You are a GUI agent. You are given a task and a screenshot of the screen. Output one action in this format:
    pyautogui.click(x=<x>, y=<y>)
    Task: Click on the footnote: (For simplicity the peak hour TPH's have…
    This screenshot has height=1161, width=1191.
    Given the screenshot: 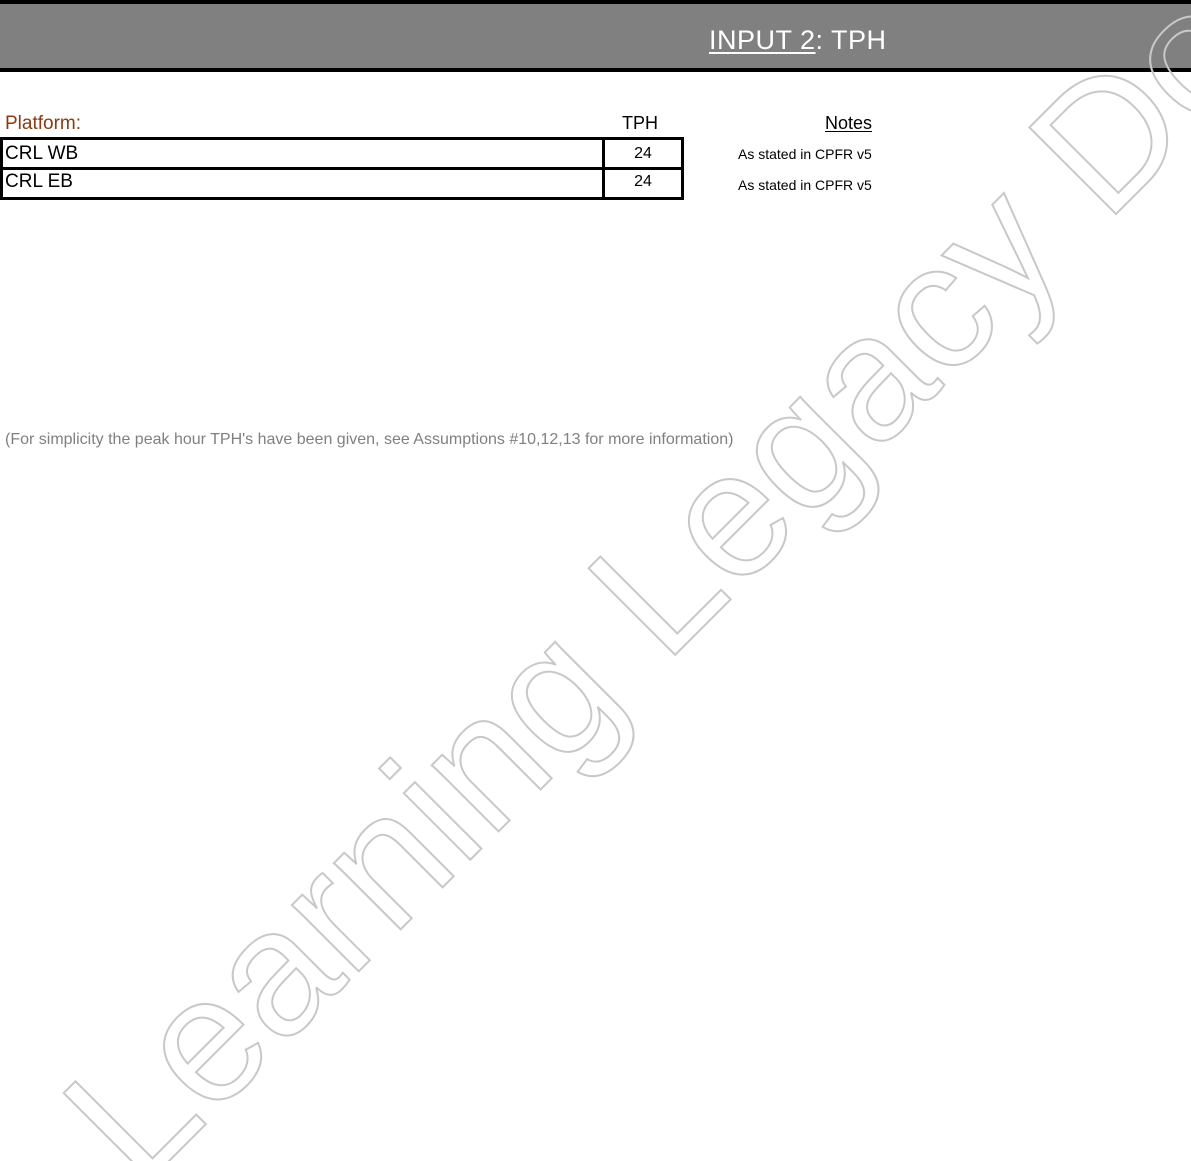 What is the action you would take?
    pyautogui.click(x=369, y=439)
    